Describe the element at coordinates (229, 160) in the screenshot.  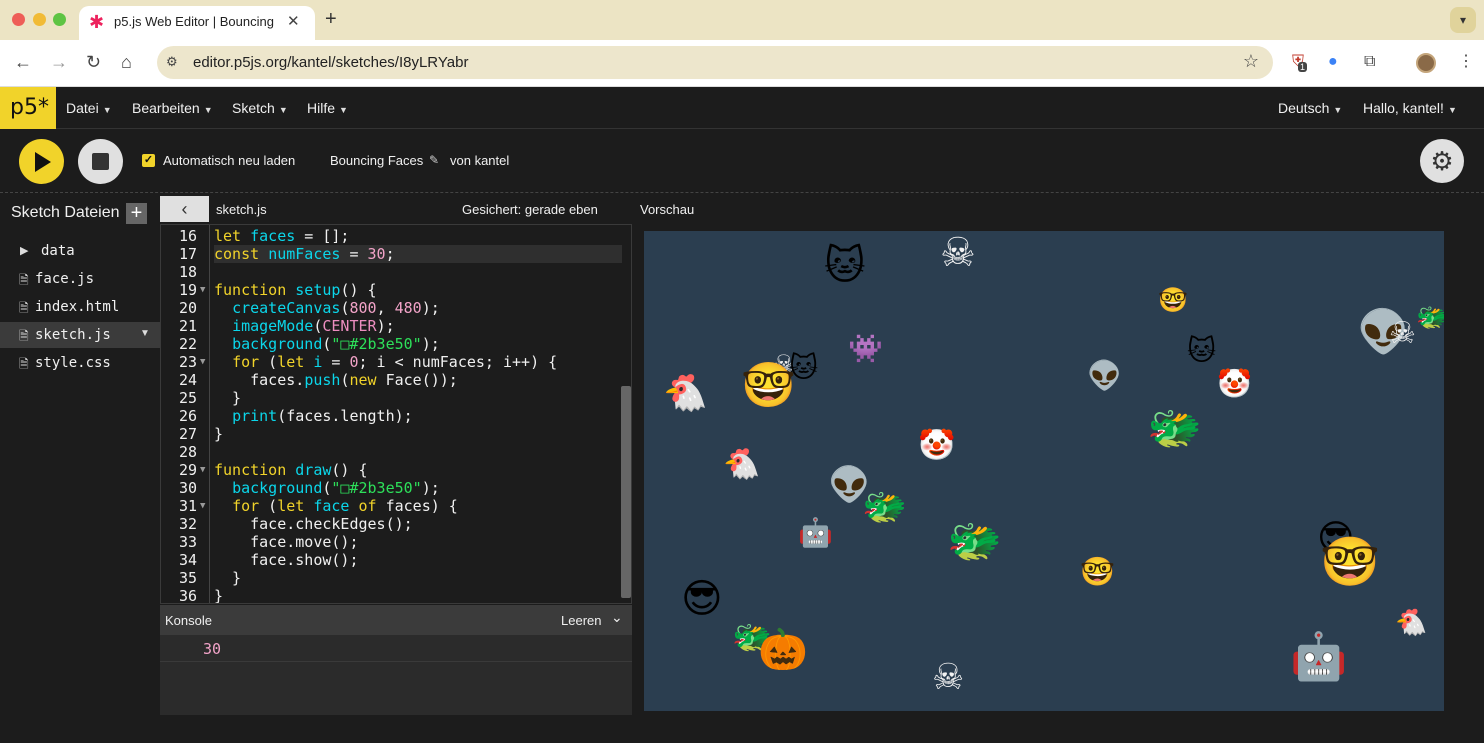
I see `auto-reload-label: Automatisch neu laden` at that location.